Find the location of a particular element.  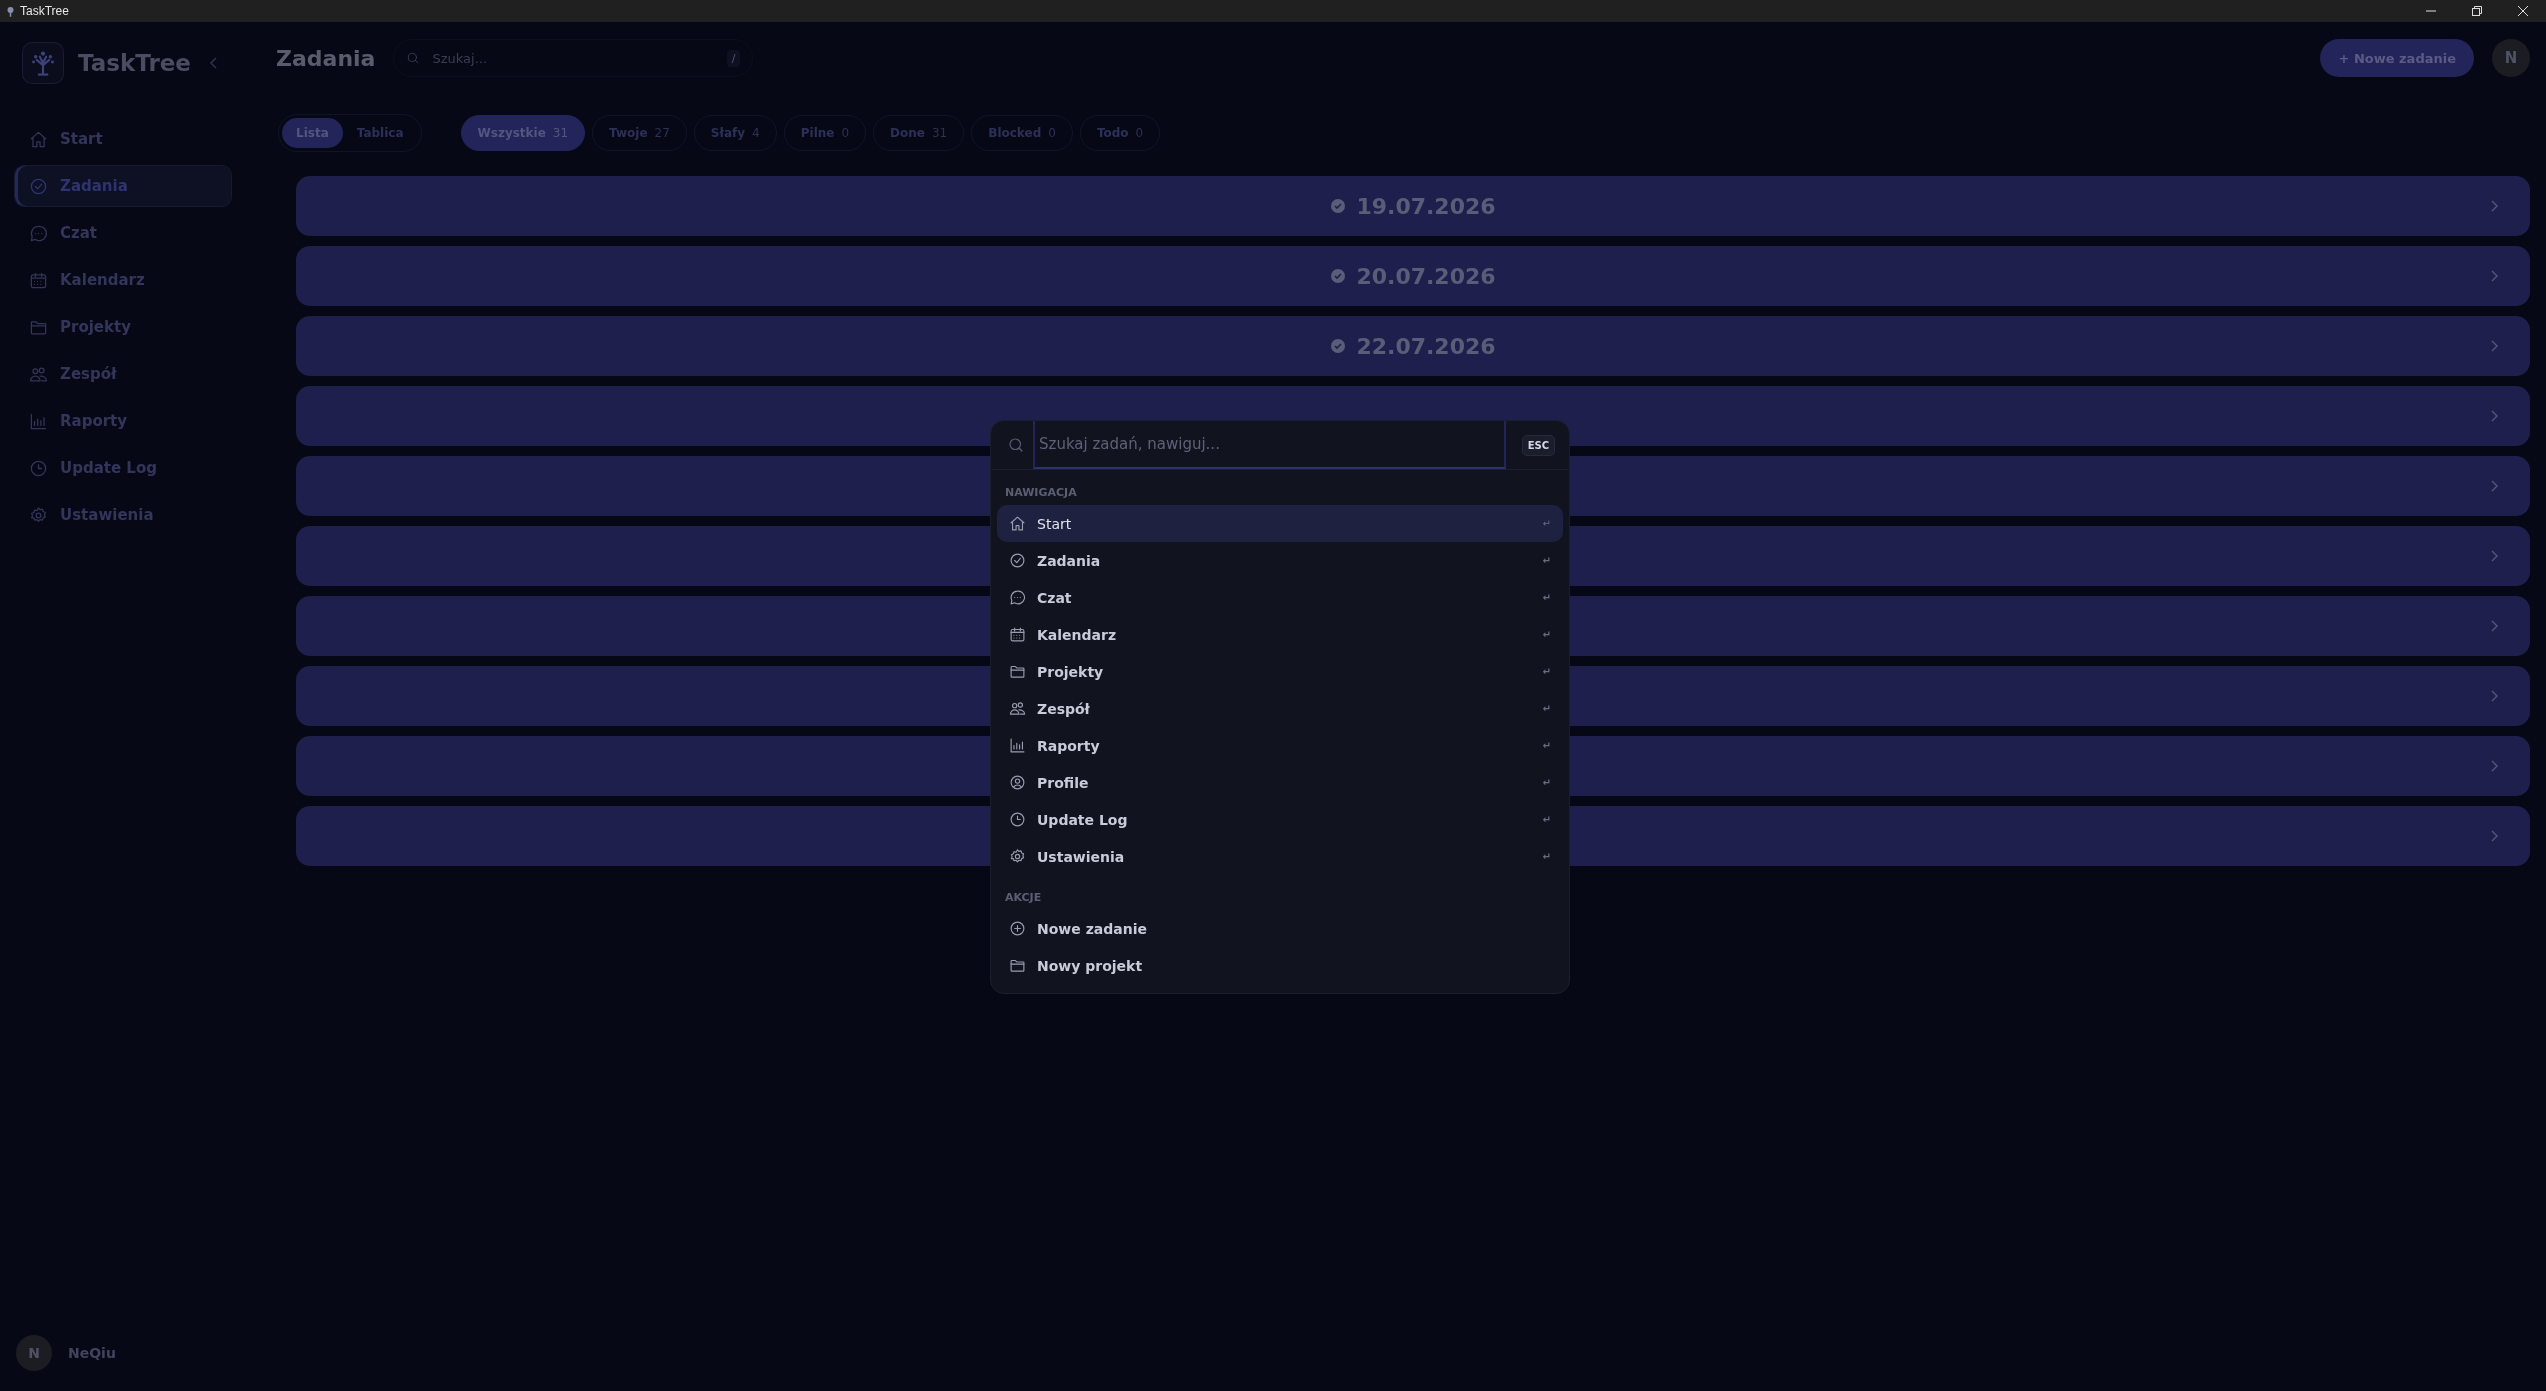

item-label: Start is located at coordinates (1055, 523).